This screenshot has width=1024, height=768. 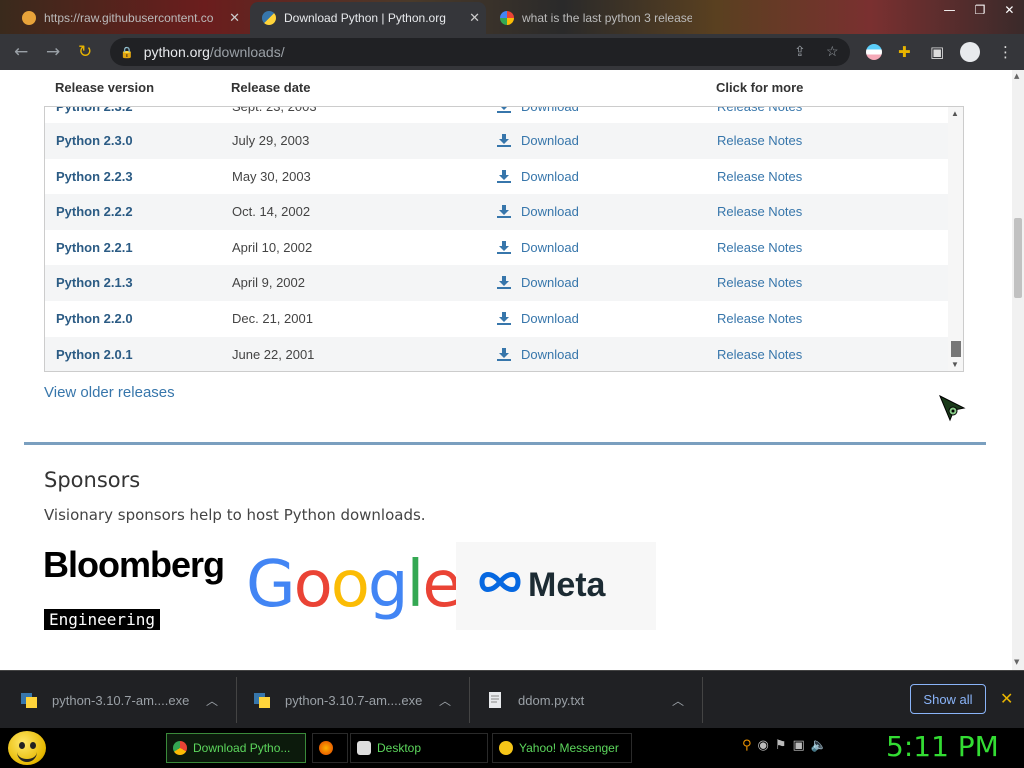 I want to click on release-version-link: Python 2.1.3, so click(x=94, y=282).